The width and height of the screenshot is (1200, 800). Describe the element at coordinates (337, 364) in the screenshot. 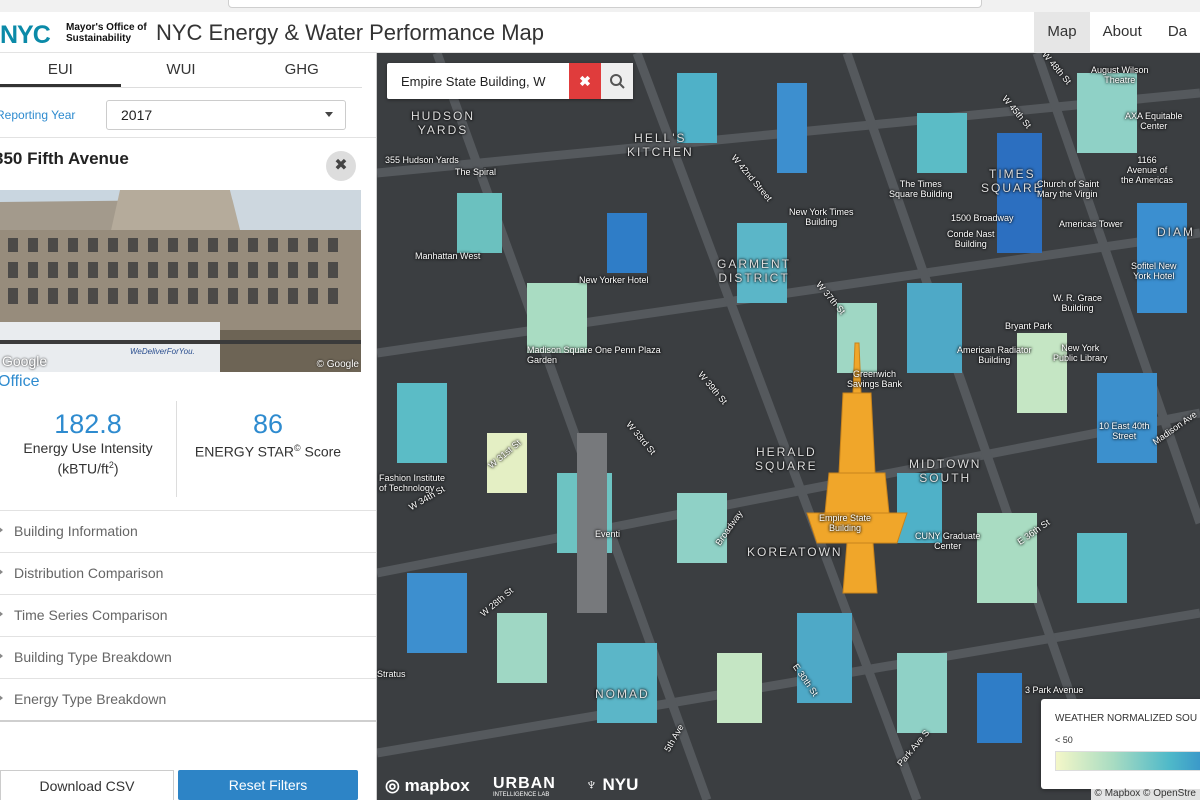

I see `image-copyright: © Google` at that location.